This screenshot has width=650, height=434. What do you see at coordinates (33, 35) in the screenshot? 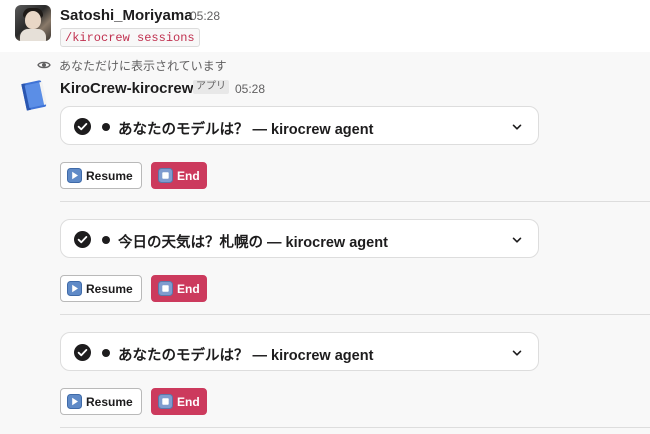
I see `avatar-body` at bounding box center [33, 35].